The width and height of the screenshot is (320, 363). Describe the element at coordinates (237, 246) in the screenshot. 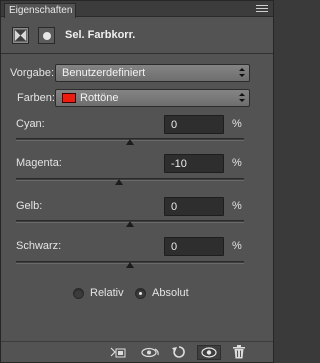

I see `black-unit: %` at that location.